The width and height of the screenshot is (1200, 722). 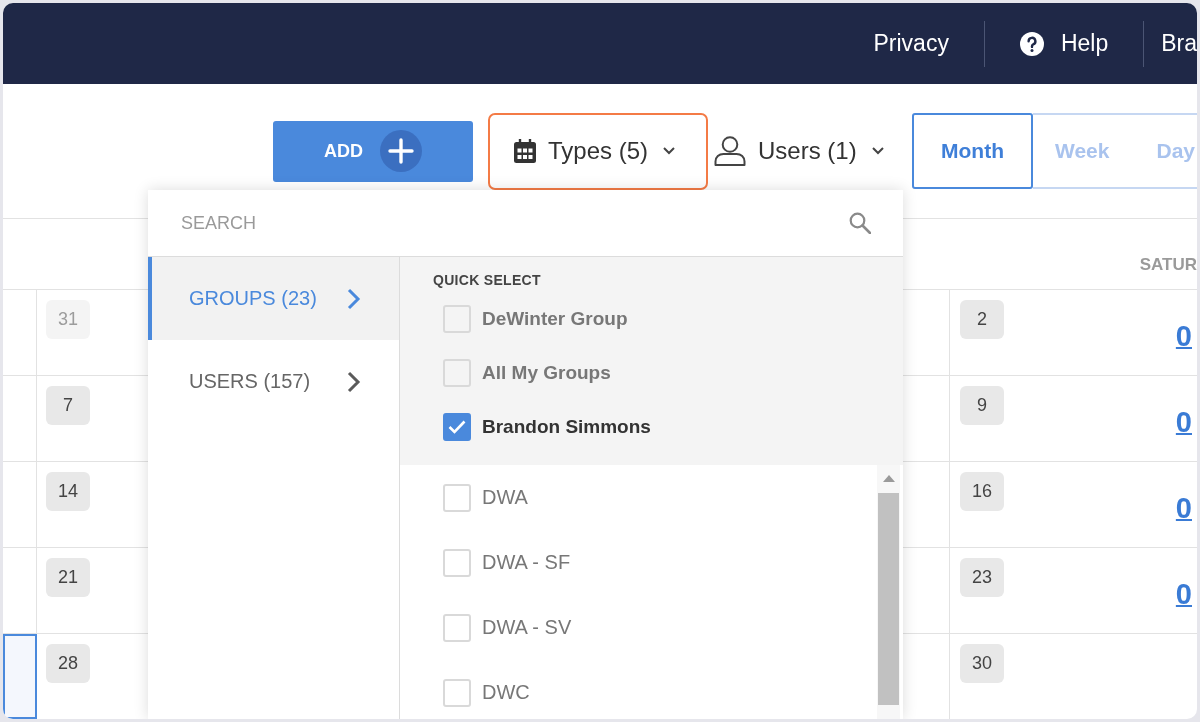 What do you see at coordinates (972, 151) in the screenshot?
I see `view-tab: Month` at bounding box center [972, 151].